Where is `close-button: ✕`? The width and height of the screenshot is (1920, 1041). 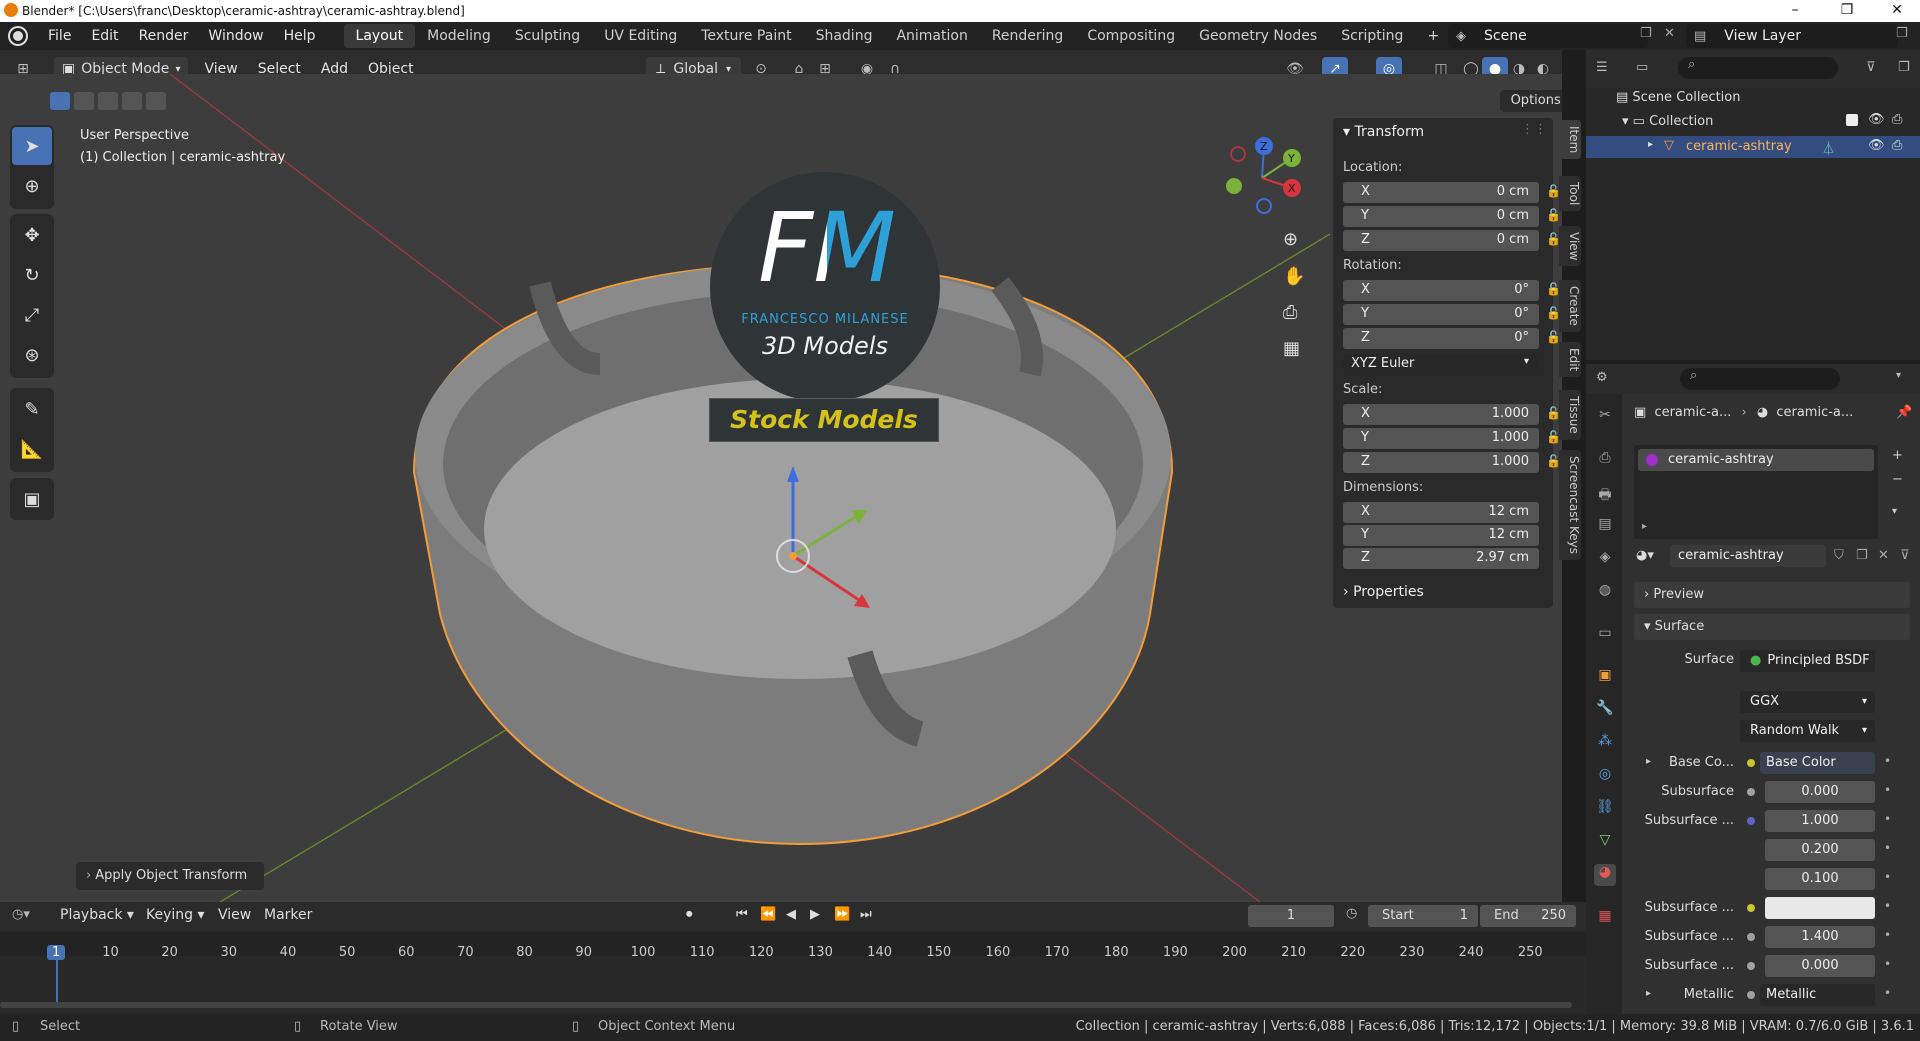 close-button: ✕ is located at coordinates (1897, 11).